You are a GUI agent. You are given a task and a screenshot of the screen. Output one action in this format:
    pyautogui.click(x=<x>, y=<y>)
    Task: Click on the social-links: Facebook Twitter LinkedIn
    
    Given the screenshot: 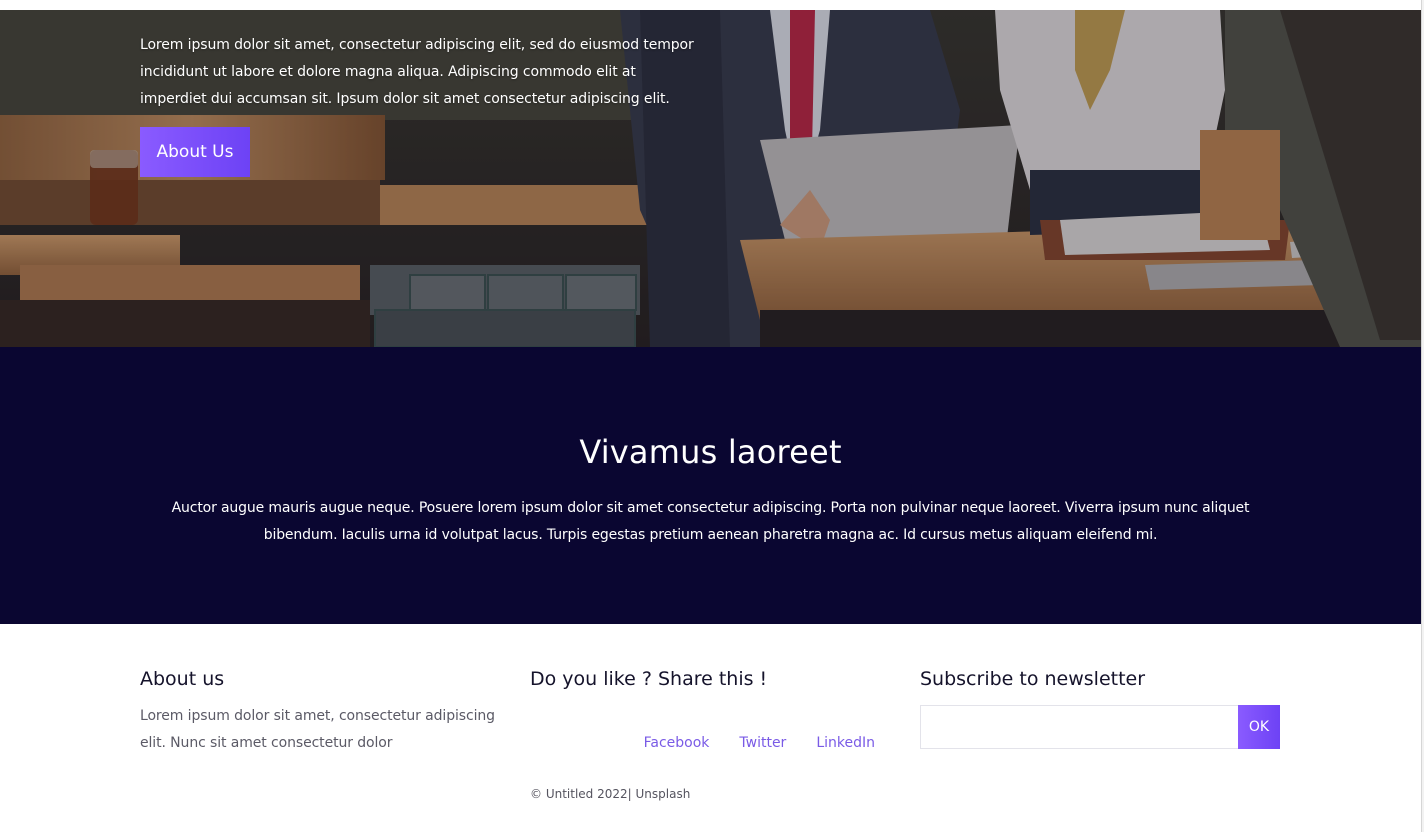 What is the action you would take?
    pyautogui.click(x=702, y=743)
    